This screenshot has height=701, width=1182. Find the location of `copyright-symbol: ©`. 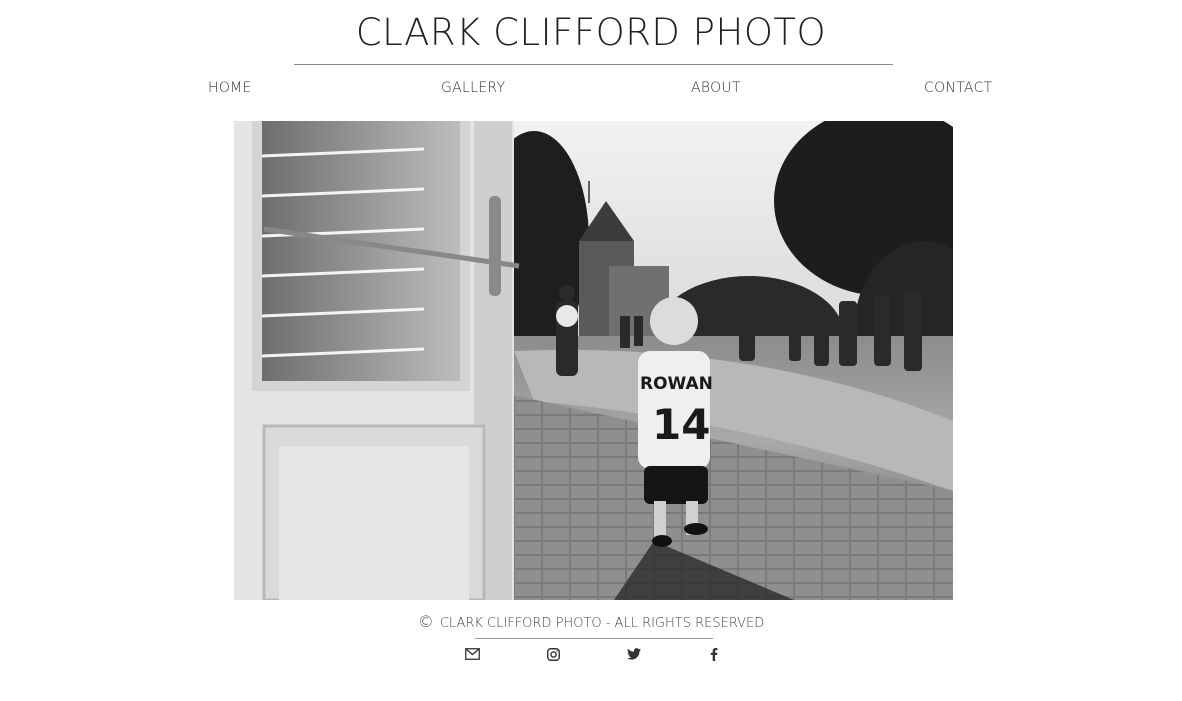

copyright-symbol: © is located at coordinates (425, 621).